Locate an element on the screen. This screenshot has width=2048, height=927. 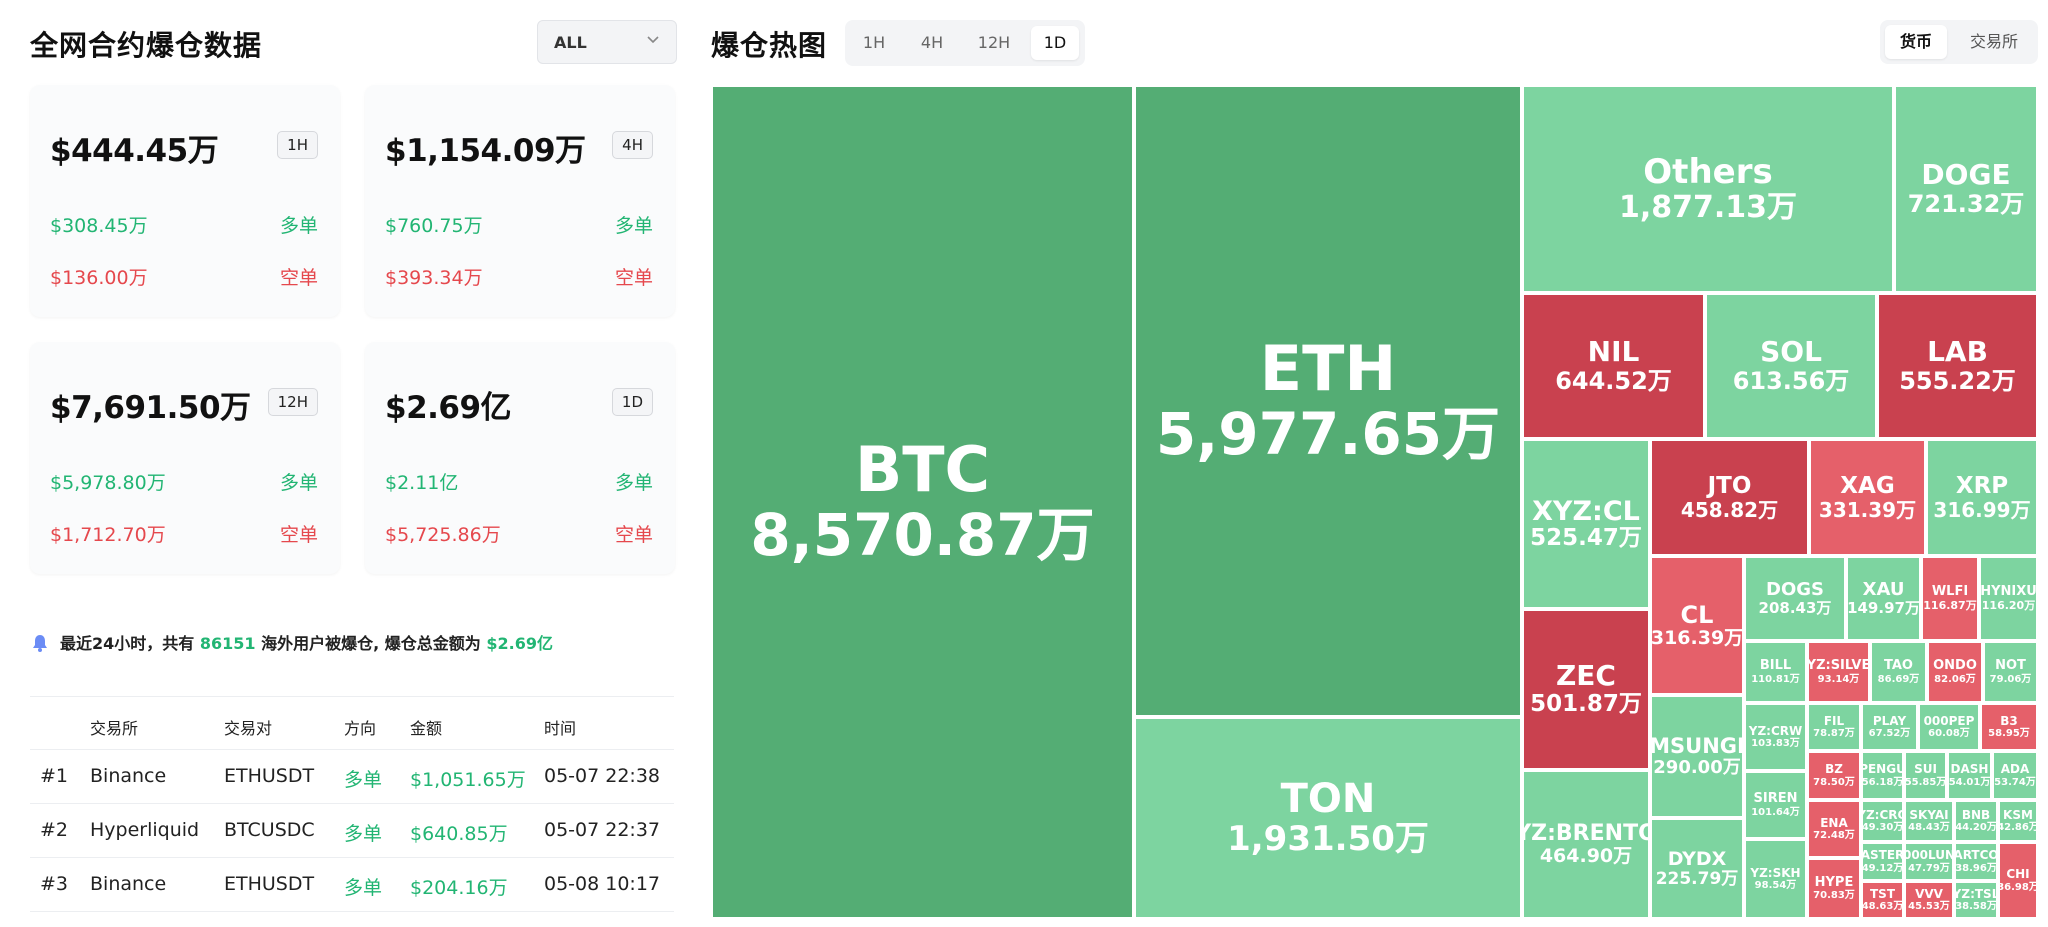
tile-amount: 501.87万 is located at coordinates (1586, 704).